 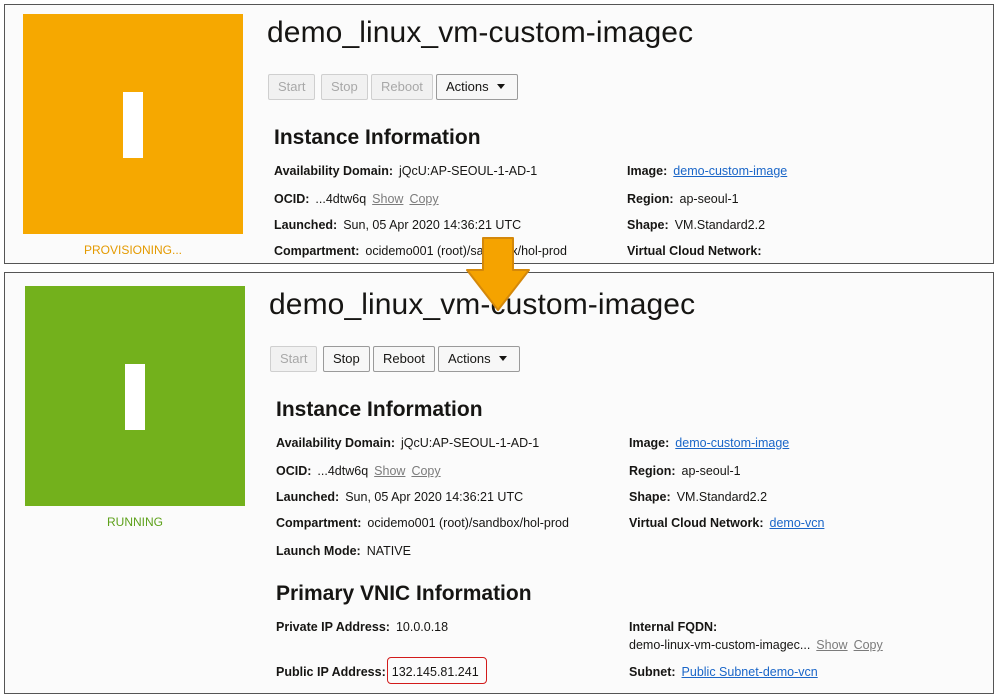 I want to click on private-ip-row: Private IP Address: 10.0.0.18, so click(x=362, y=627).